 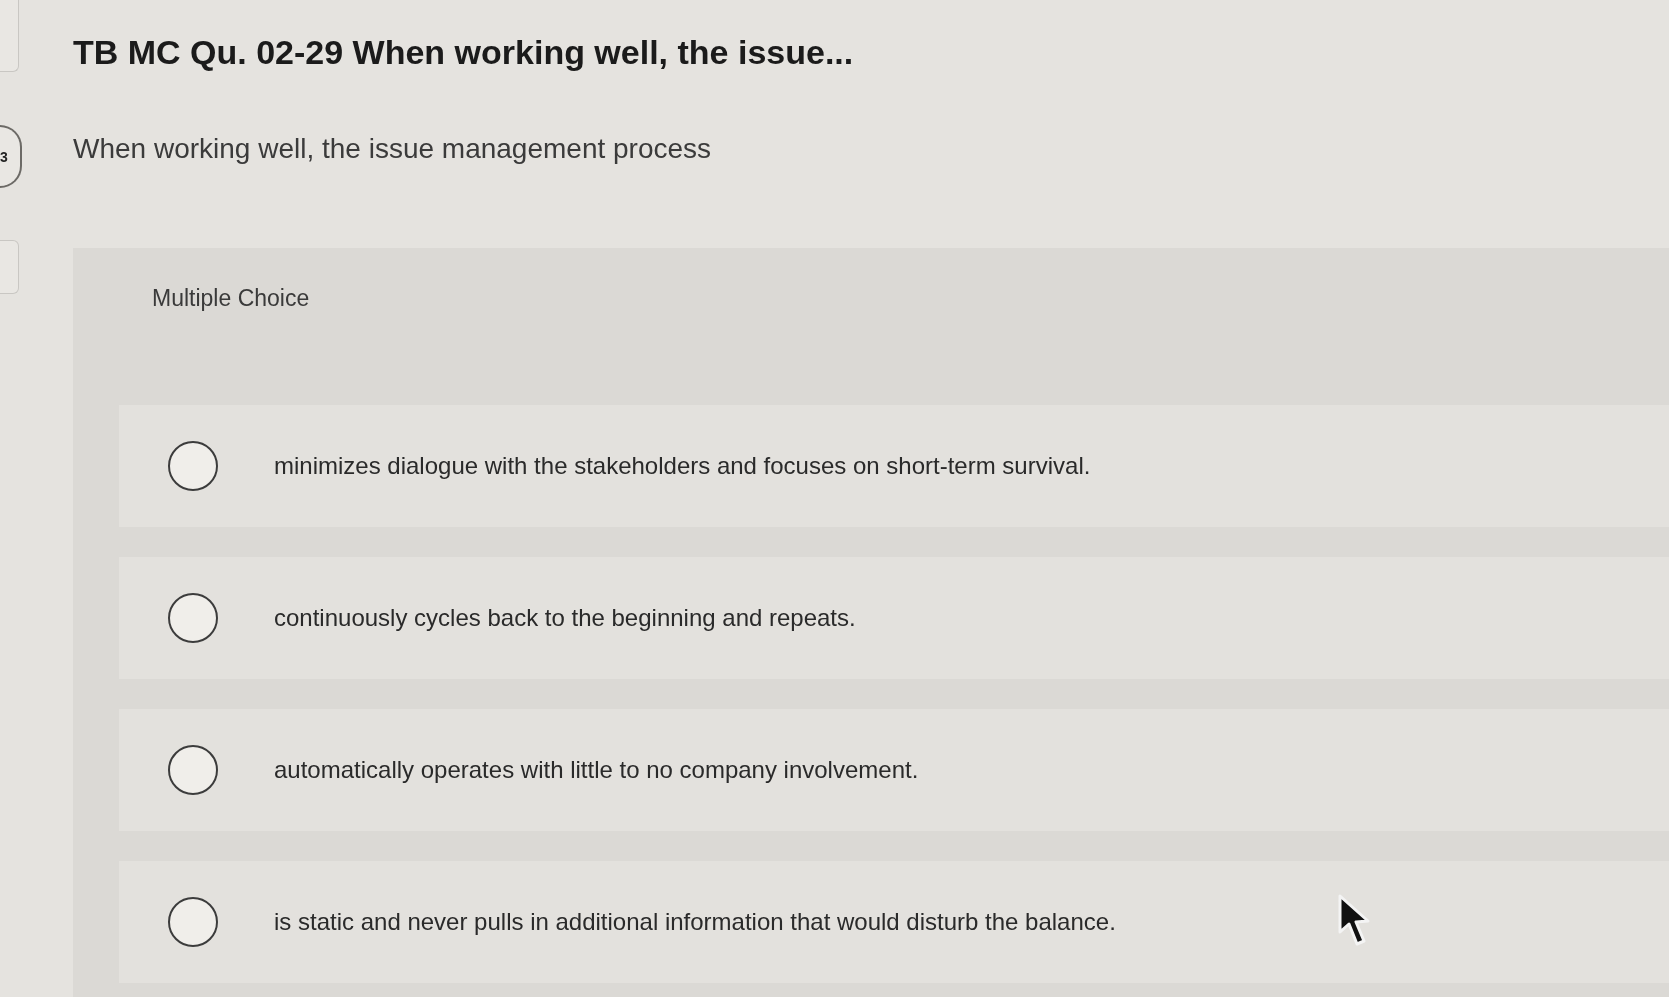 What do you see at coordinates (596, 770) in the screenshot?
I see `option-text: automatically operates with little to no company involvement.` at bounding box center [596, 770].